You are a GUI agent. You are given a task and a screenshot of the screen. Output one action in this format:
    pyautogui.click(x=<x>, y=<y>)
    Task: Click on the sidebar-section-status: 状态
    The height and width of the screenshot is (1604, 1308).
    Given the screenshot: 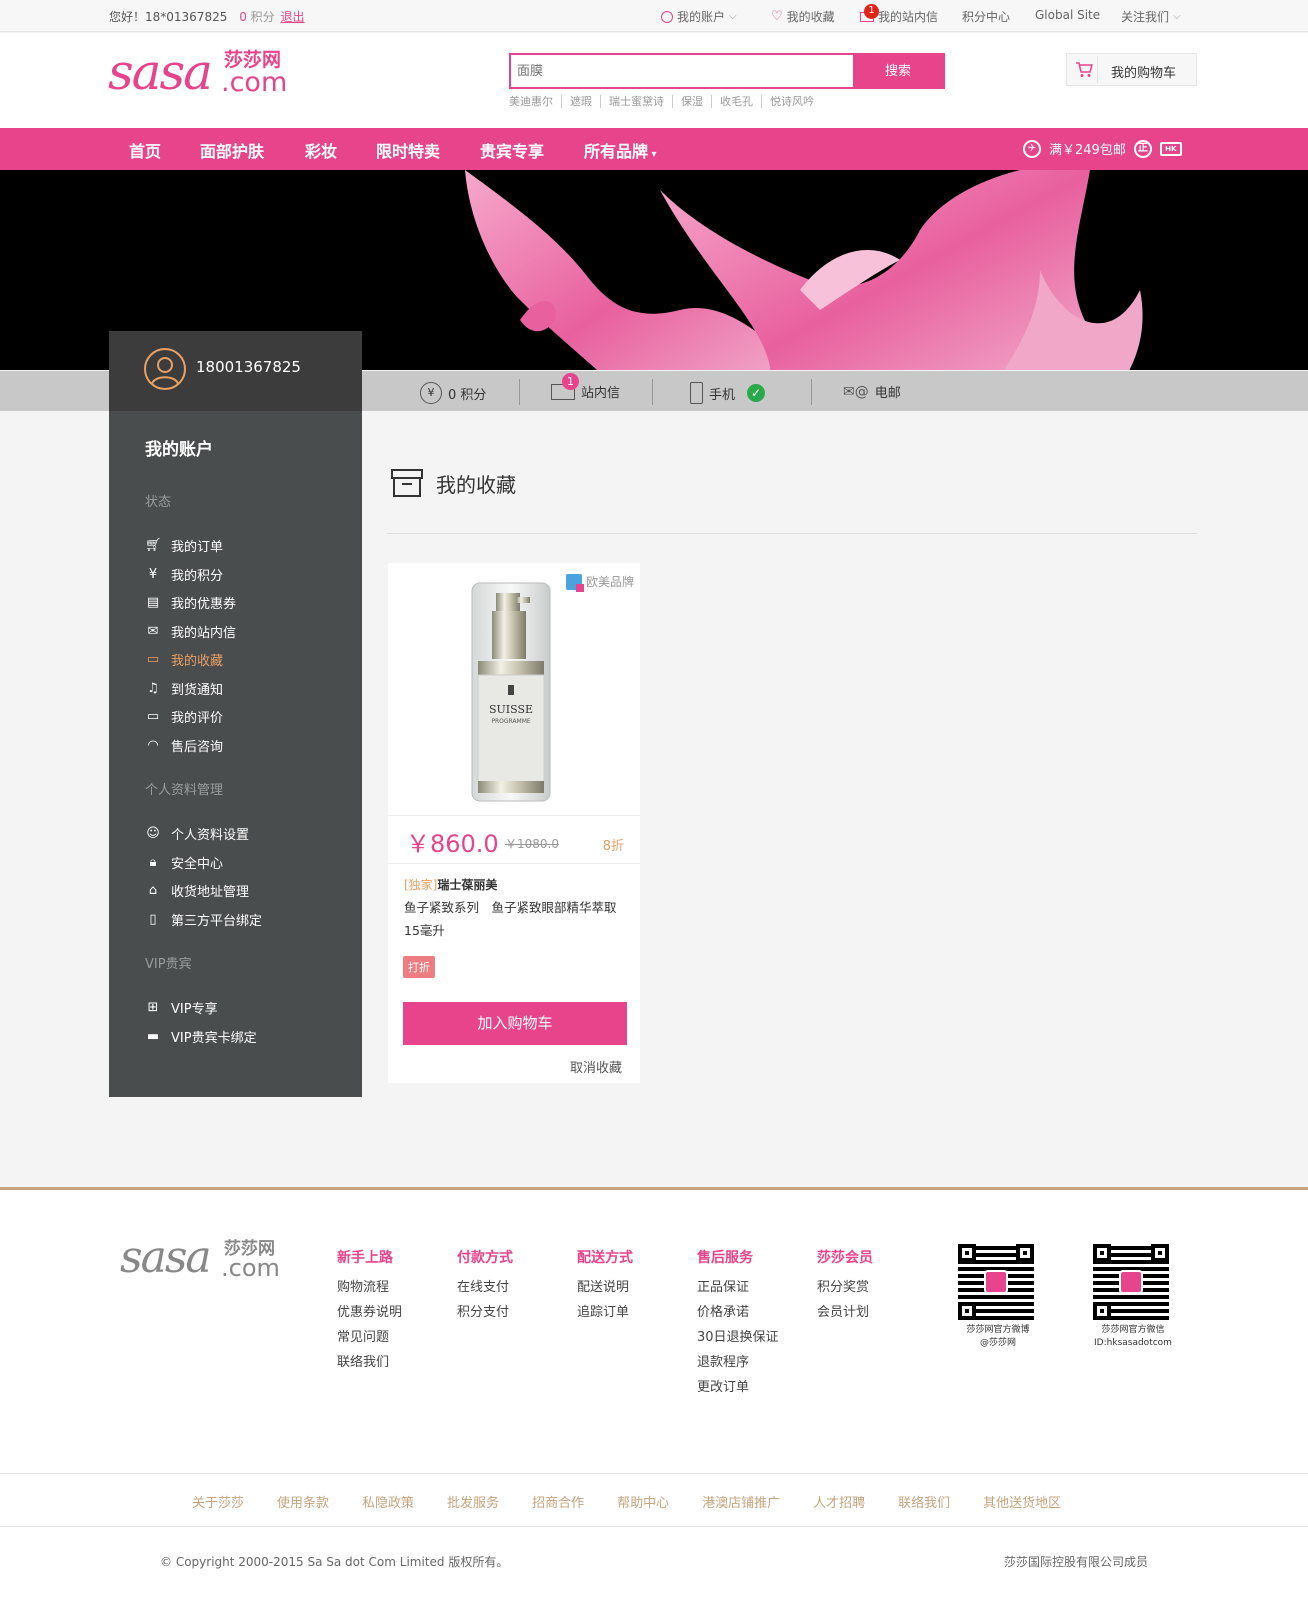 What is the action you would take?
    pyautogui.click(x=158, y=502)
    